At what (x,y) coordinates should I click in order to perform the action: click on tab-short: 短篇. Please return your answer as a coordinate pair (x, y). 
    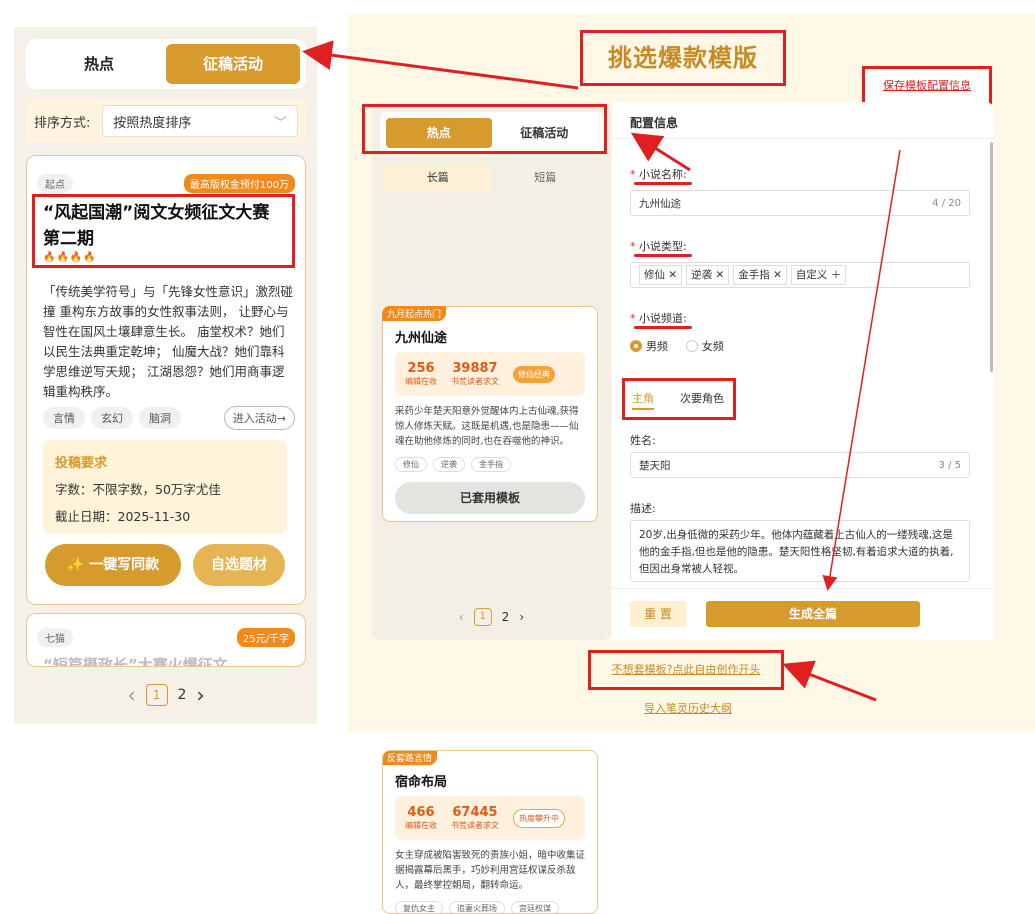
    Looking at the image, I should click on (546, 178).